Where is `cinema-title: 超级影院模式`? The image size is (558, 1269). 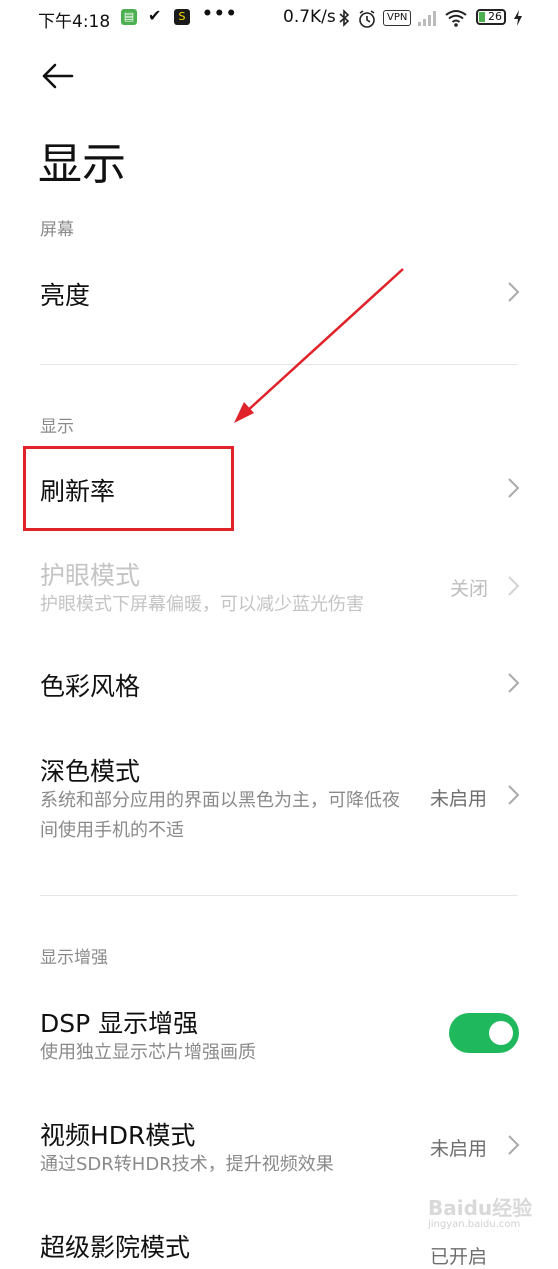 cinema-title: 超级影院模式 is located at coordinates (115, 1247).